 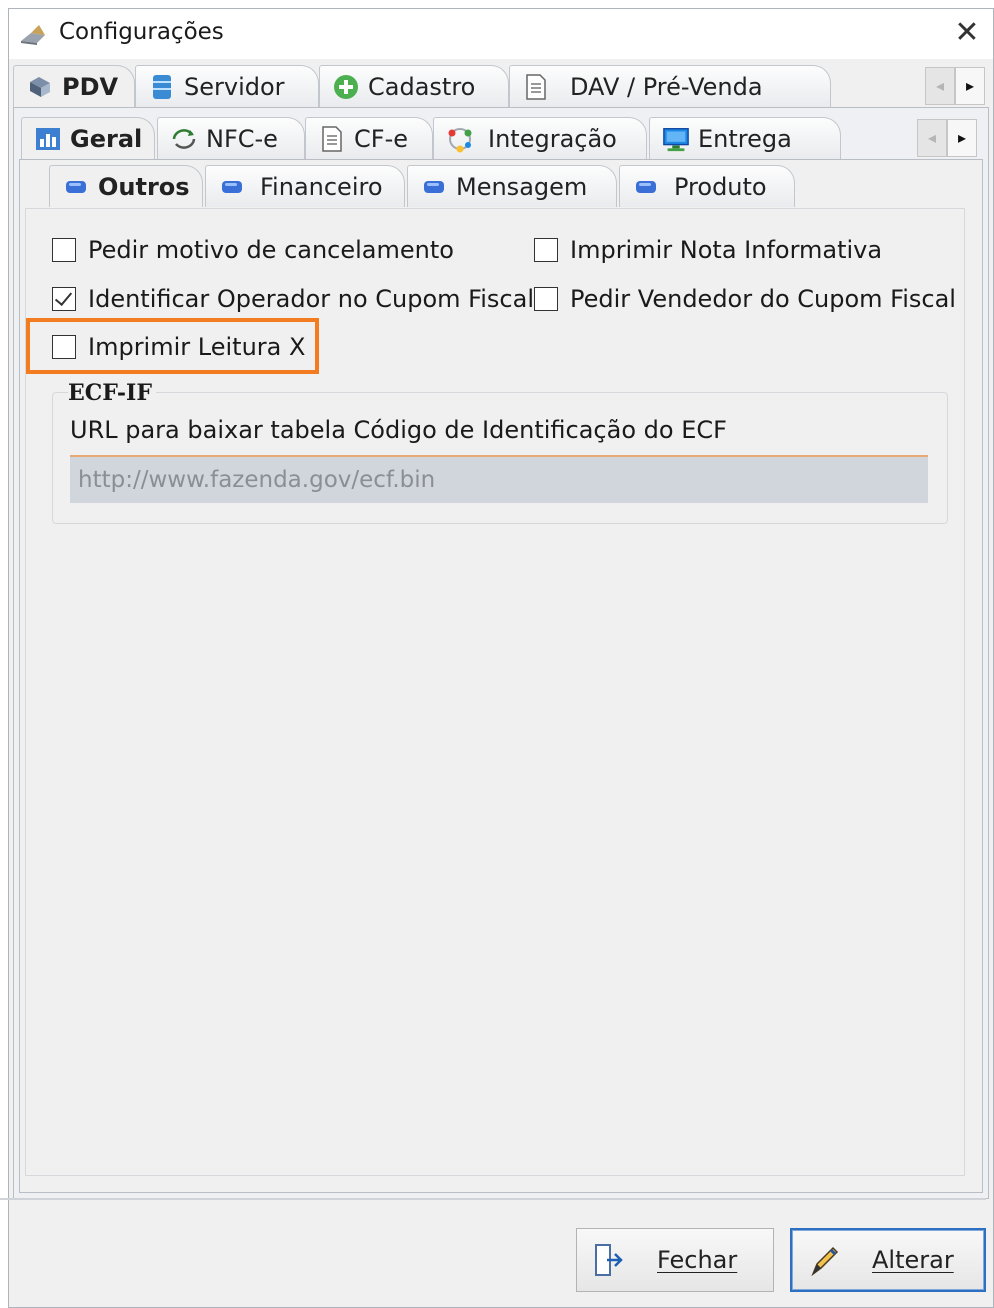 What do you see at coordinates (522, 186) in the screenshot?
I see `tab-mensagem-label: Mensagem` at bounding box center [522, 186].